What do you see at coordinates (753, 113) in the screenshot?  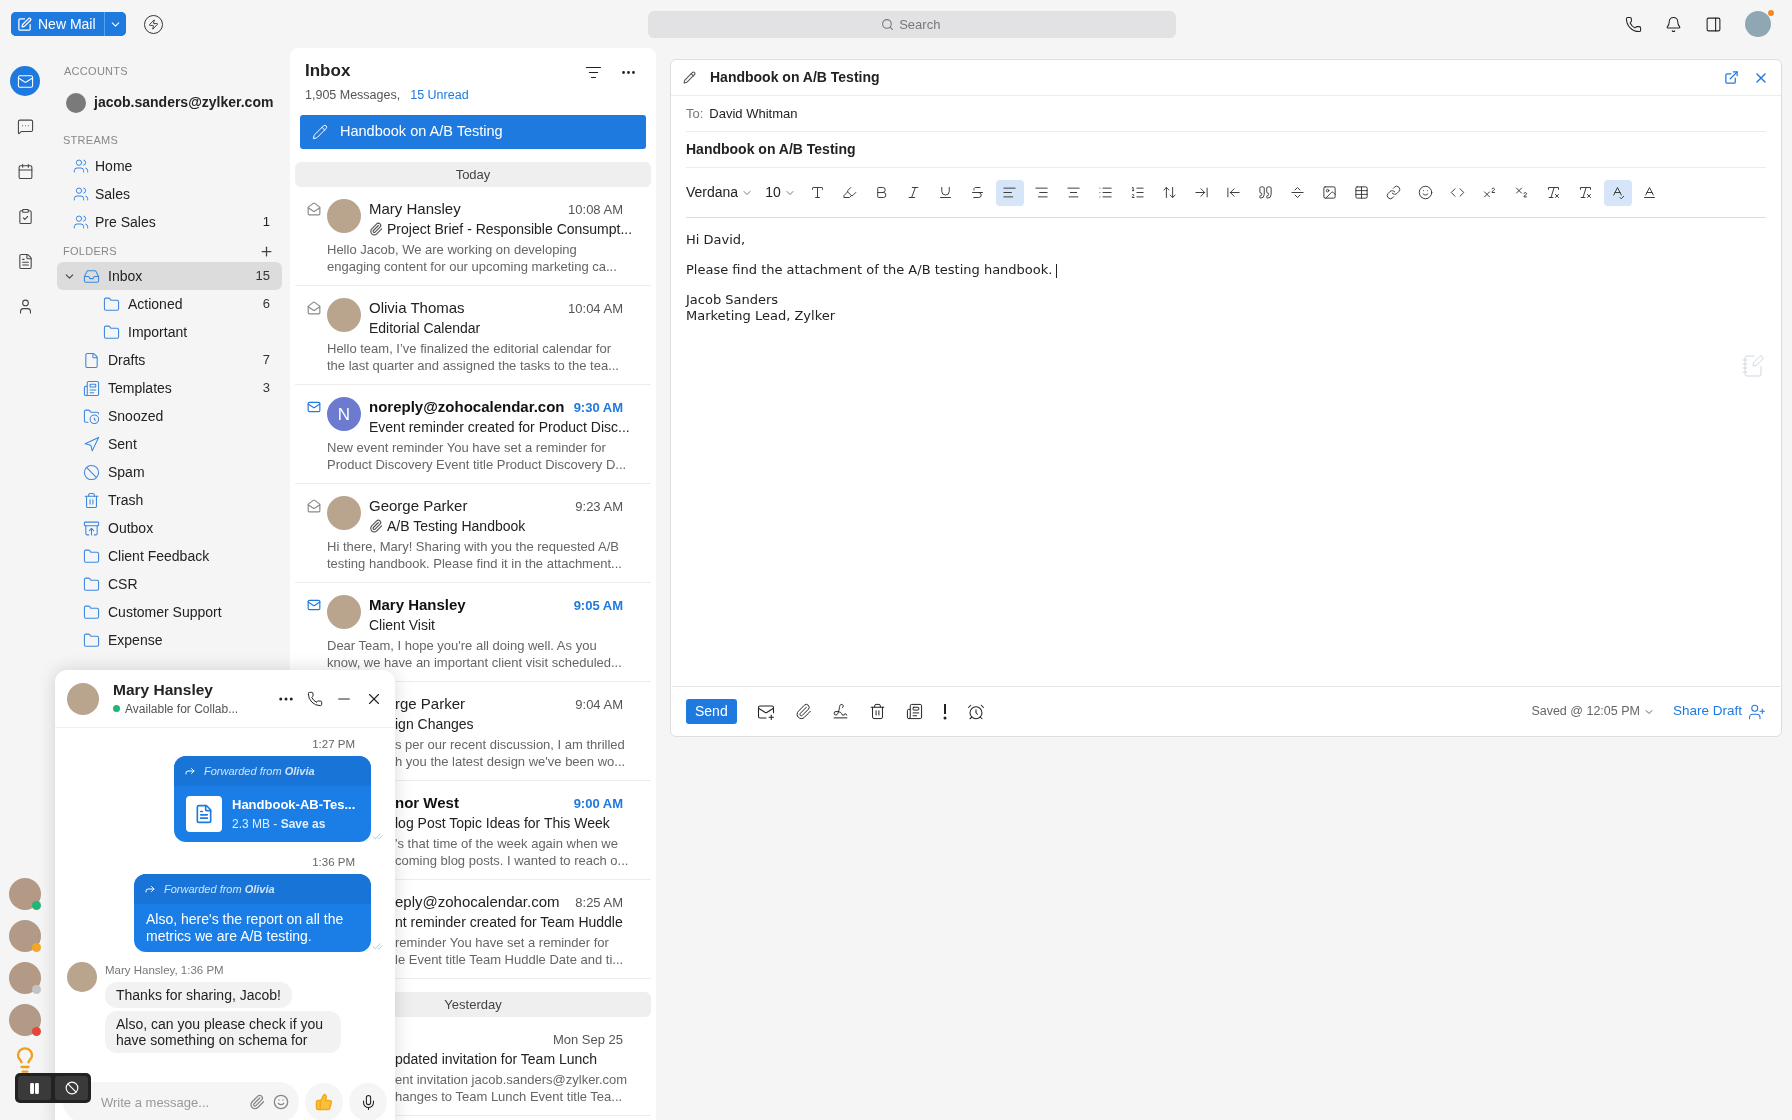 I see `recipient: David Whitman` at bounding box center [753, 113].